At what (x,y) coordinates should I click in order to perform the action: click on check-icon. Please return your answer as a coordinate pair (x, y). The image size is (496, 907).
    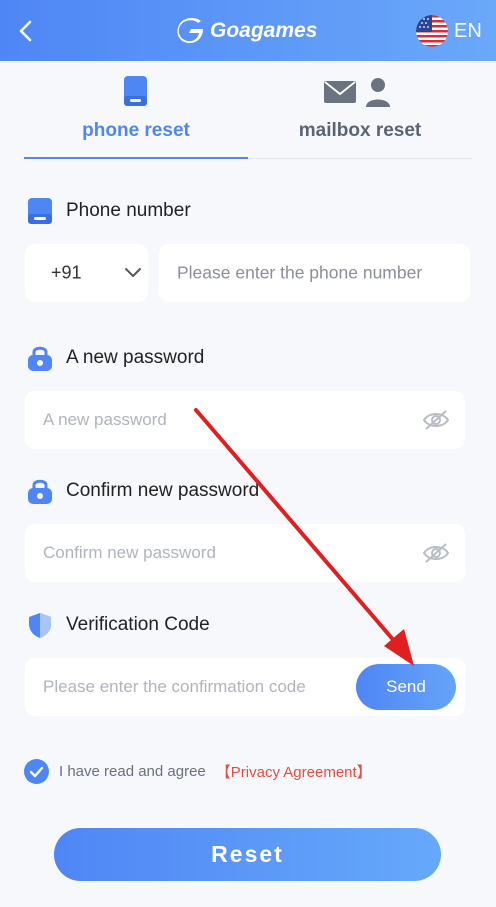
    Looking at the image, I should click on (36, 771).